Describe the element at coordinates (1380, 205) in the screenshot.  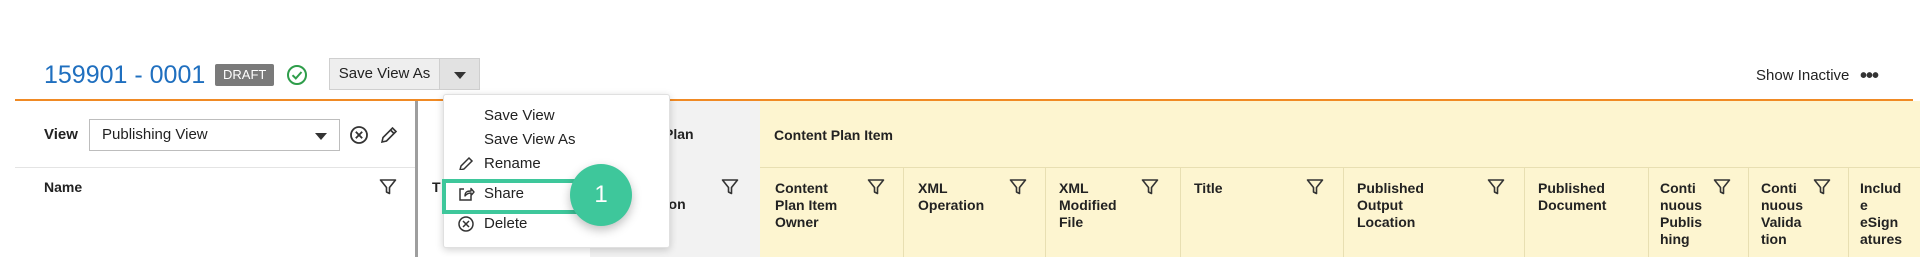
I see `column-header-line: Output` at that location.